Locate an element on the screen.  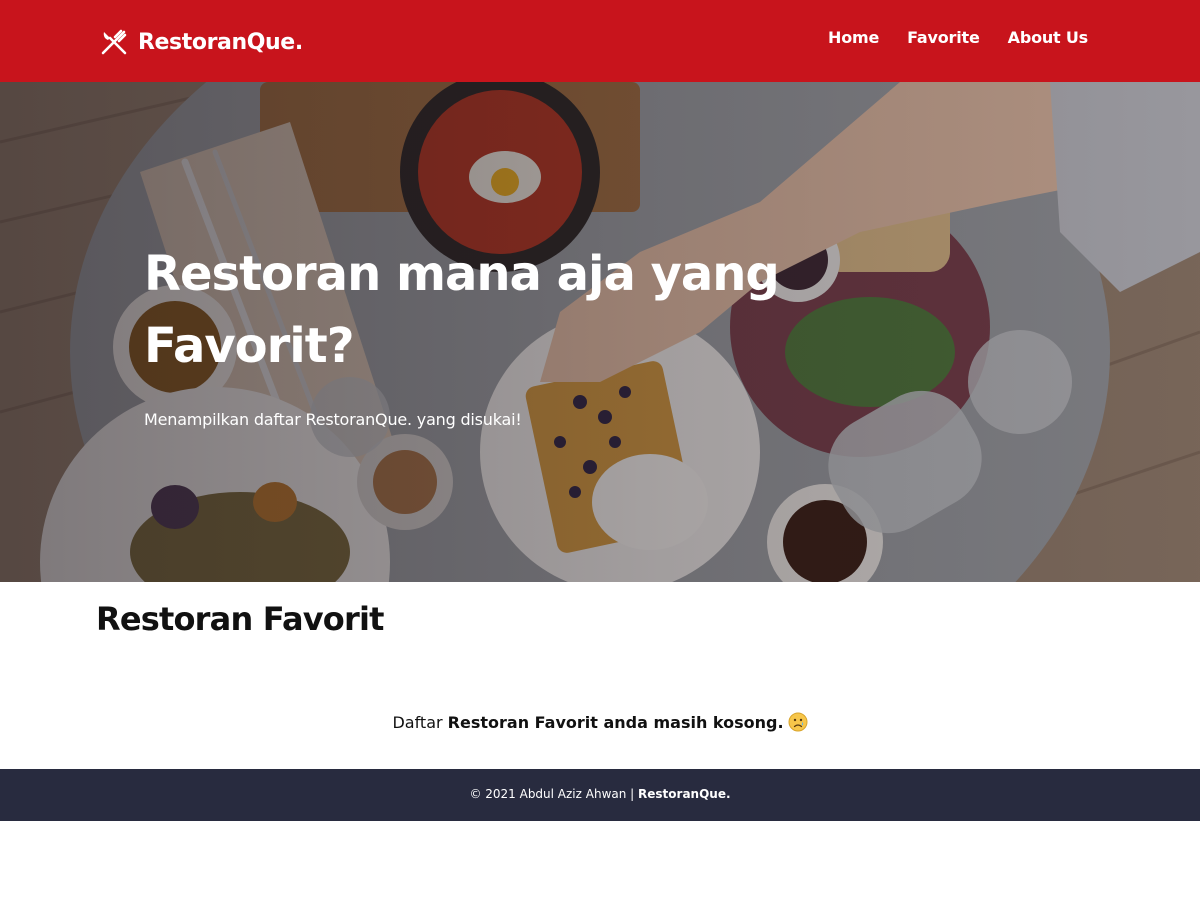
nav-item-about: About Us is located at coordinates (1048, 37).